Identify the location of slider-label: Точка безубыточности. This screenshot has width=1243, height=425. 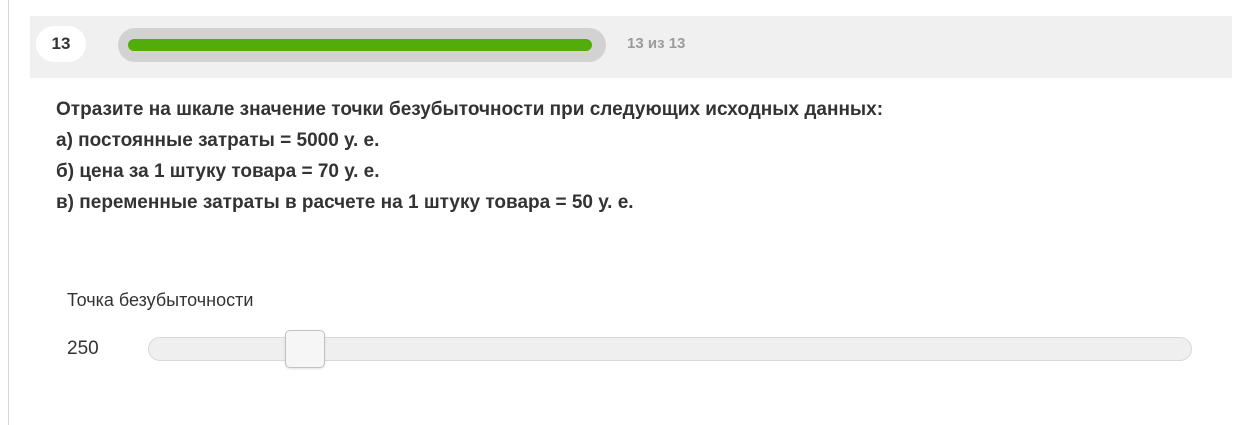
(160, 300).